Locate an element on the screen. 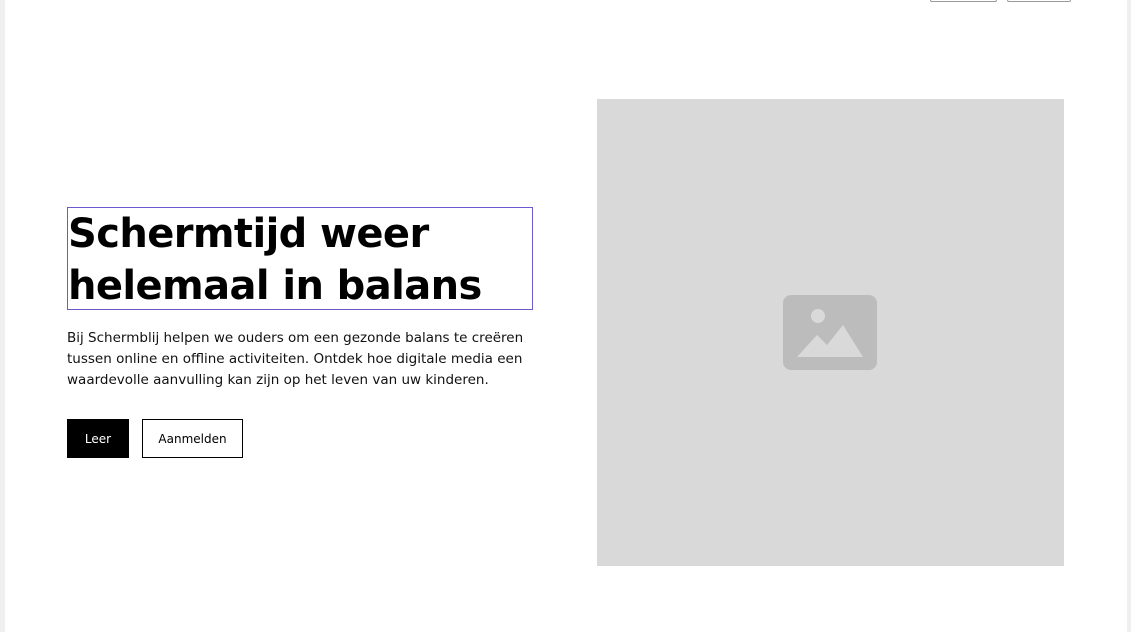  learn-button: Leer is located at coordinates (98, 438).